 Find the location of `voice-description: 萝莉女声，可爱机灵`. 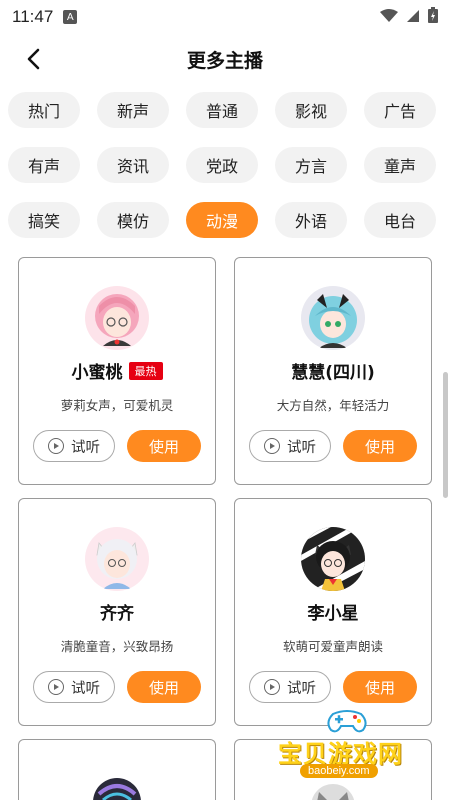

voice-description: 萝莉女声，可爱机灵 is located at coordinates (117, 405).